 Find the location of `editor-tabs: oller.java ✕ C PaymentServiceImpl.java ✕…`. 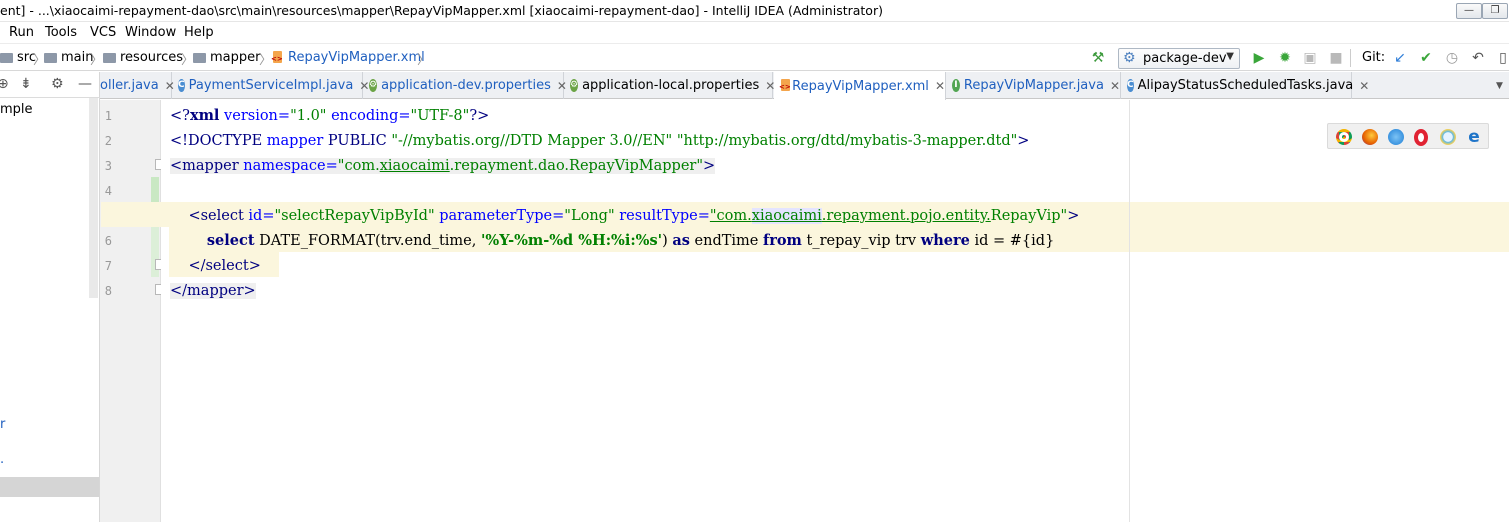

editor-tabs: oller.java ✕ C PaymentServiceImpl.java ✕… is located at coordinates (804, 86).